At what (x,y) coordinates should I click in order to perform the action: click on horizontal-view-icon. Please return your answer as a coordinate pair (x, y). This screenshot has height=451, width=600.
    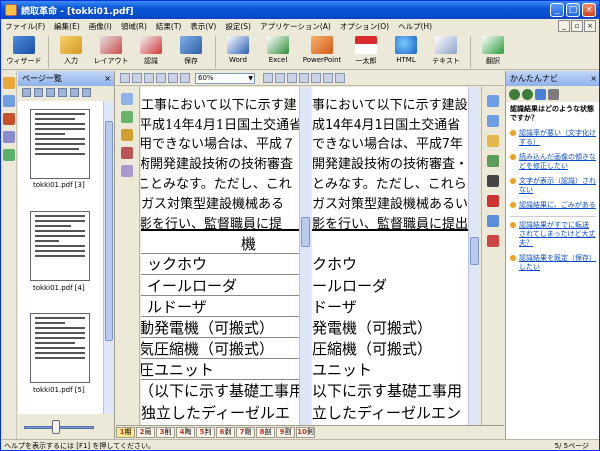
    Looking at the image, I should click on (304, 78).